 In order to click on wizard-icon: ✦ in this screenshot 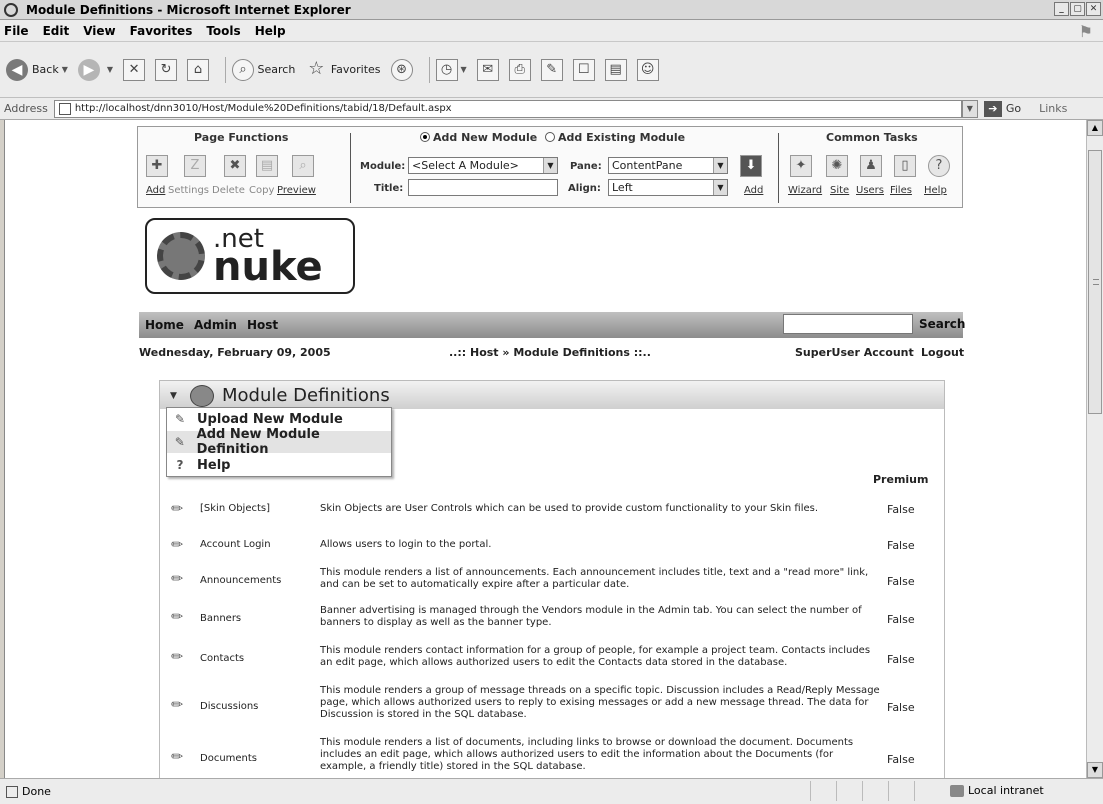, I will do `click(801, 166)`.